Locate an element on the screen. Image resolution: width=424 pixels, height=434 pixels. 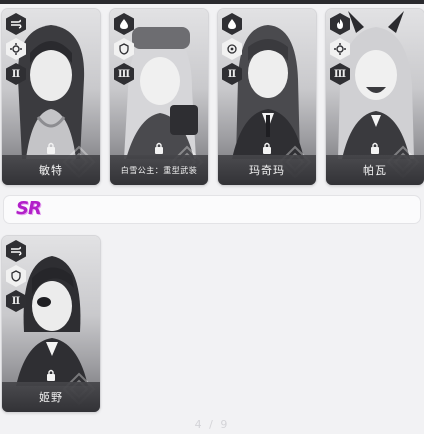
name-bar: 帕瓦 is located at coordinates (375, 170).